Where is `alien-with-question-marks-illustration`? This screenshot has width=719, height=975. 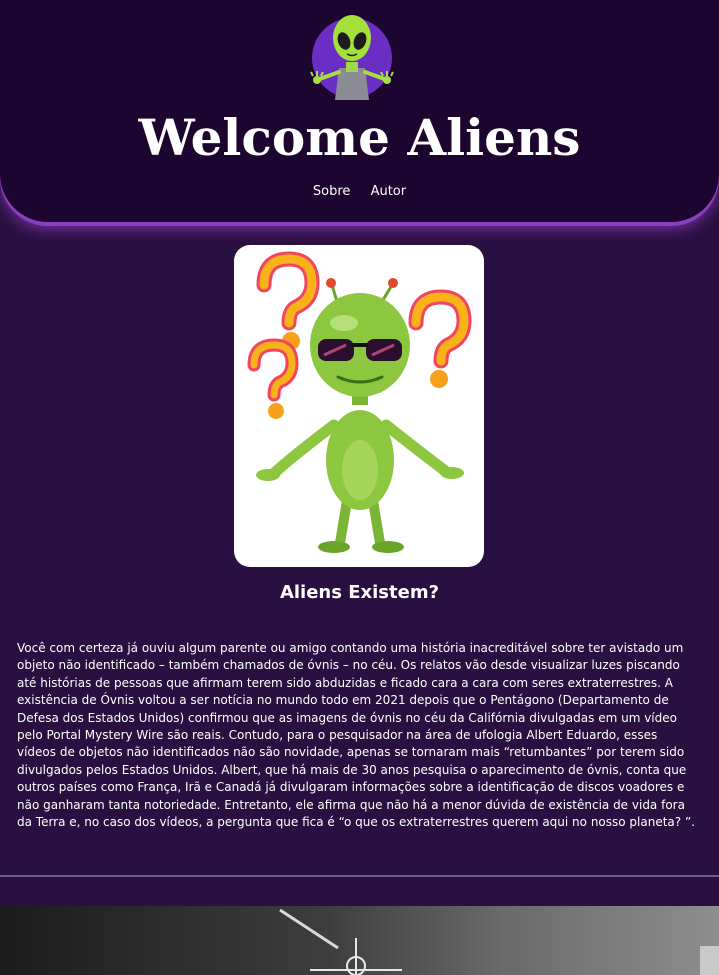
alien-with-question-marks-illustration is located at coordinates (359, 402).